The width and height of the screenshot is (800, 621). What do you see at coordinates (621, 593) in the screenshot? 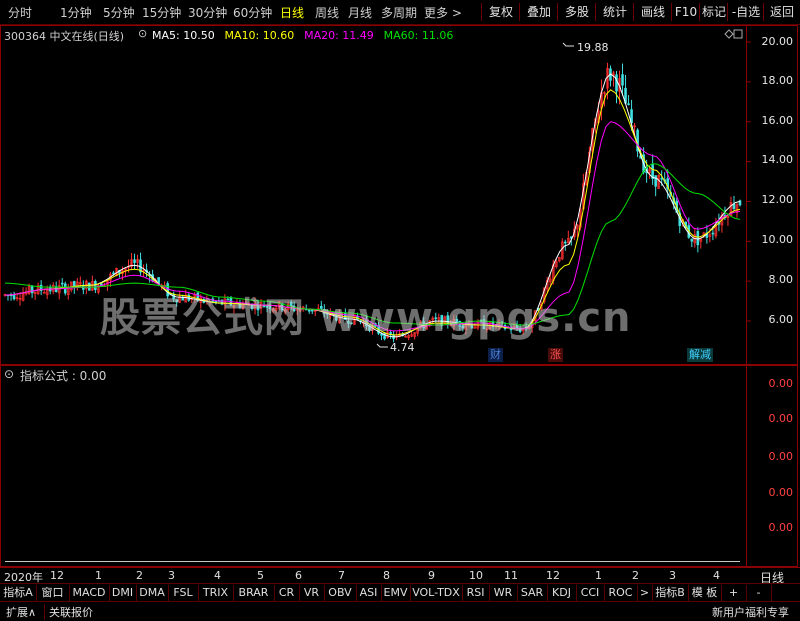
I see `indicator-tab: ROC` at bounding box center [621, 593].